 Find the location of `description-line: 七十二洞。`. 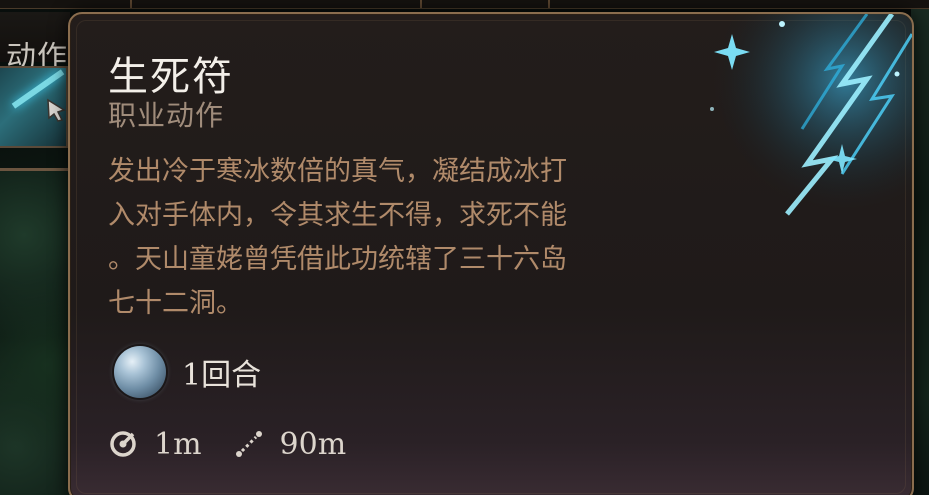

description-line: 七十二洞。 is located at coordinates (175, 303).